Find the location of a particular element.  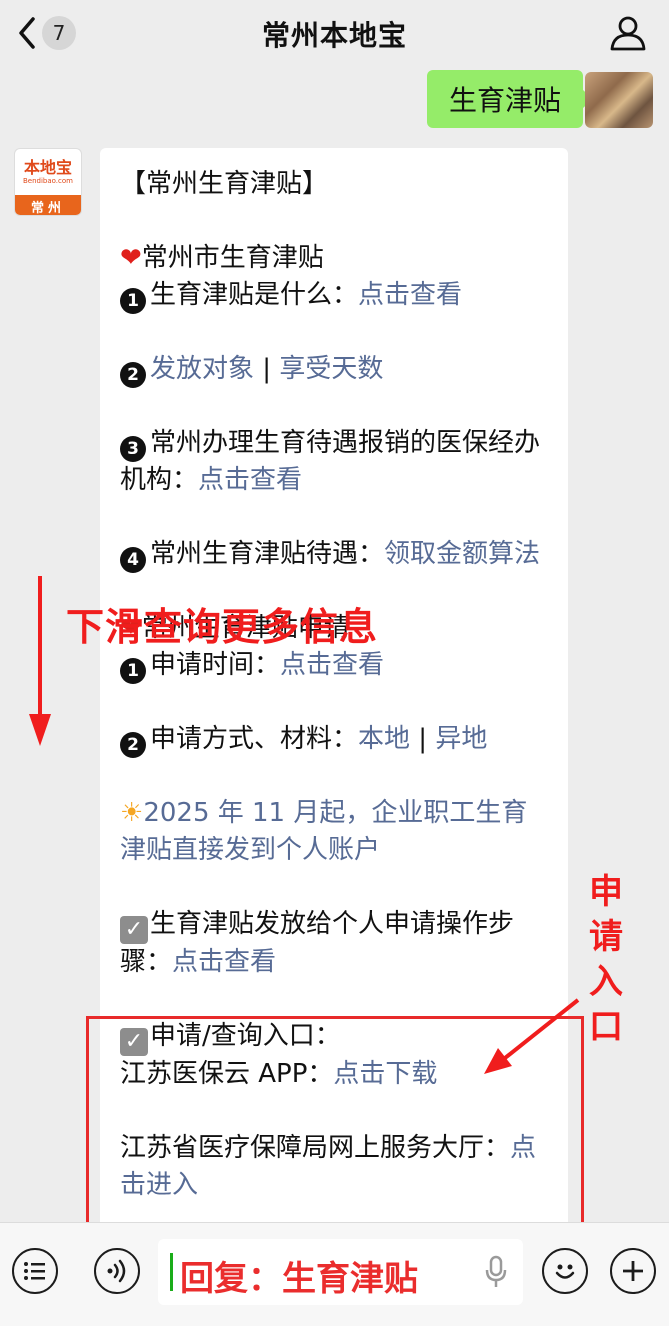

list-icon is located at coordinates (34, 1271).